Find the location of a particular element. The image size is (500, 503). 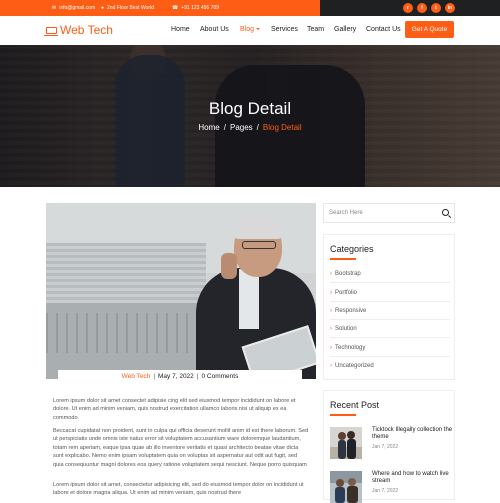

nav-item-home: Home is located at coordinates (180, 30).